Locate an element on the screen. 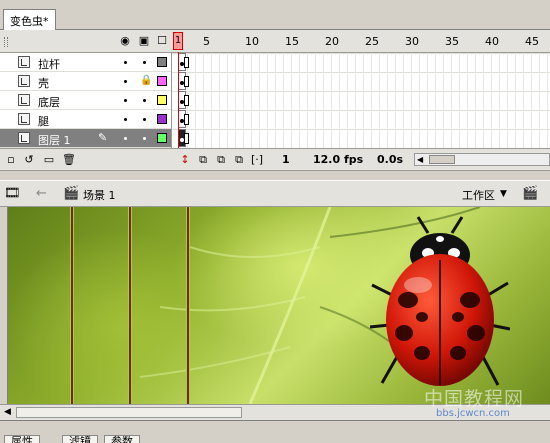 The image size is (550, 443). pencil-icon: ✎ is located at coordinates (103, 137).